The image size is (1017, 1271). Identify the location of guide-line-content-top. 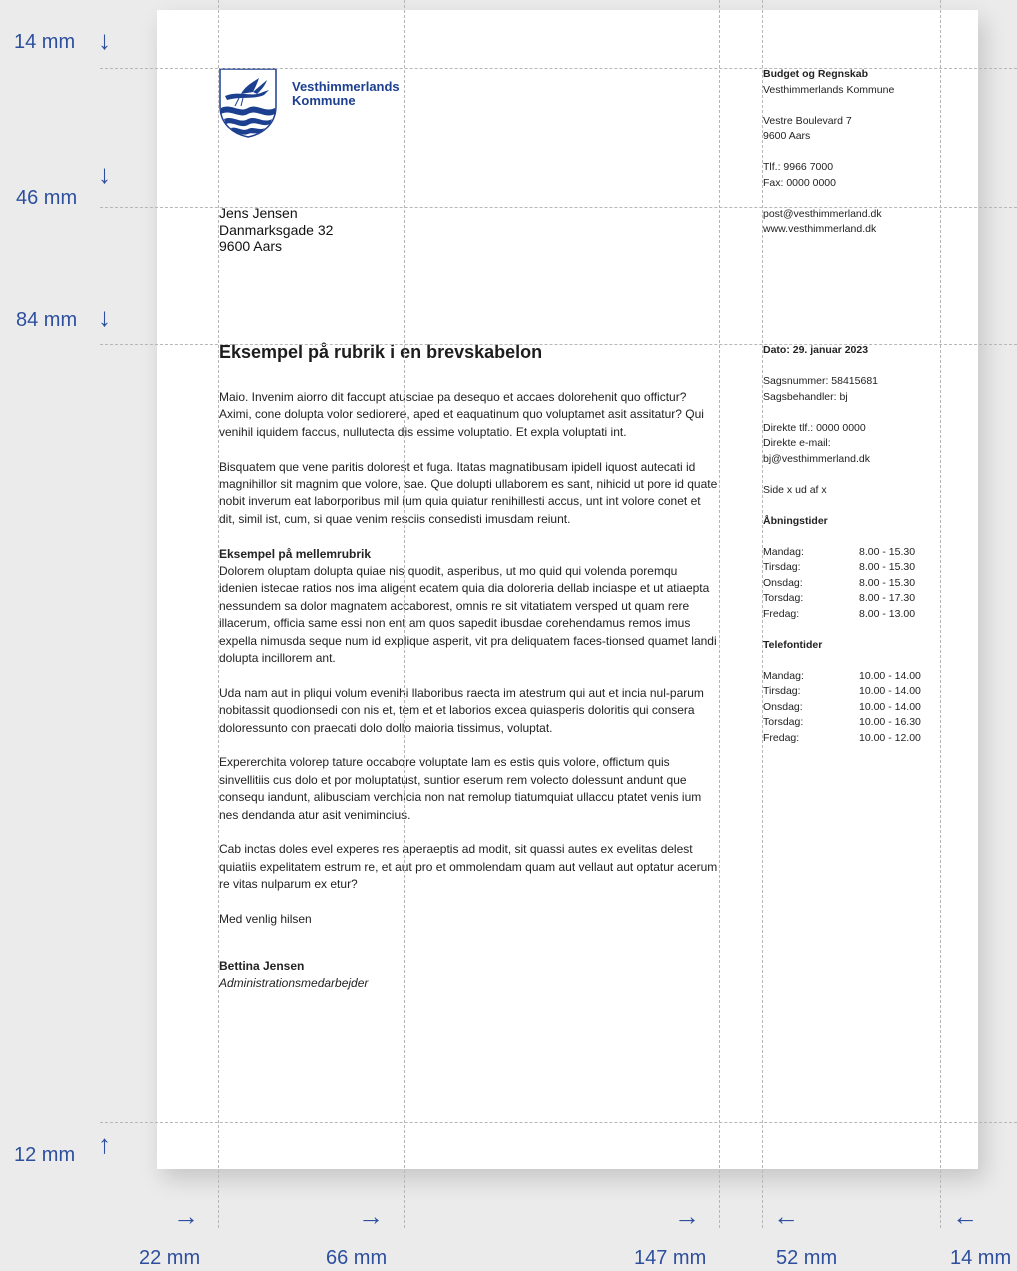
(558, 344).